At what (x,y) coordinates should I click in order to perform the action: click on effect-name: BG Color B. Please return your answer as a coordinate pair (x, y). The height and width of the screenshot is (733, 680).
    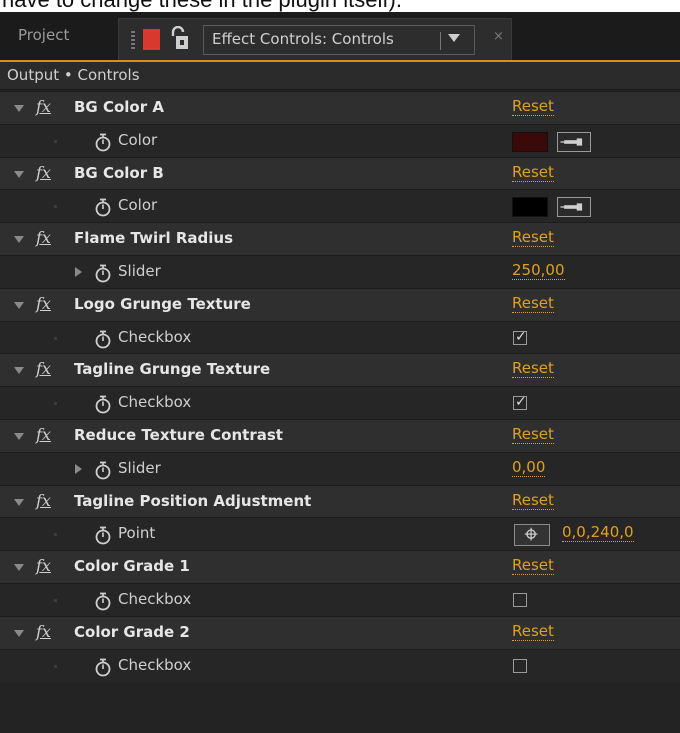
    Looking at the image, I should click on (119, 172).